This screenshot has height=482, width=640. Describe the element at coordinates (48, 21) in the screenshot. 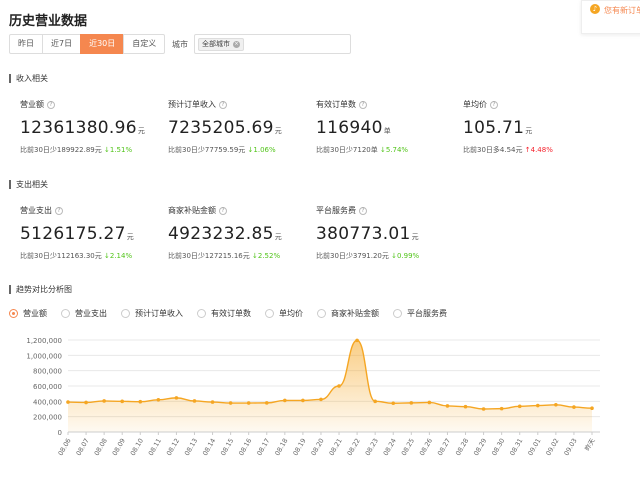

I see `page-title: 历史营业数据` at that location.